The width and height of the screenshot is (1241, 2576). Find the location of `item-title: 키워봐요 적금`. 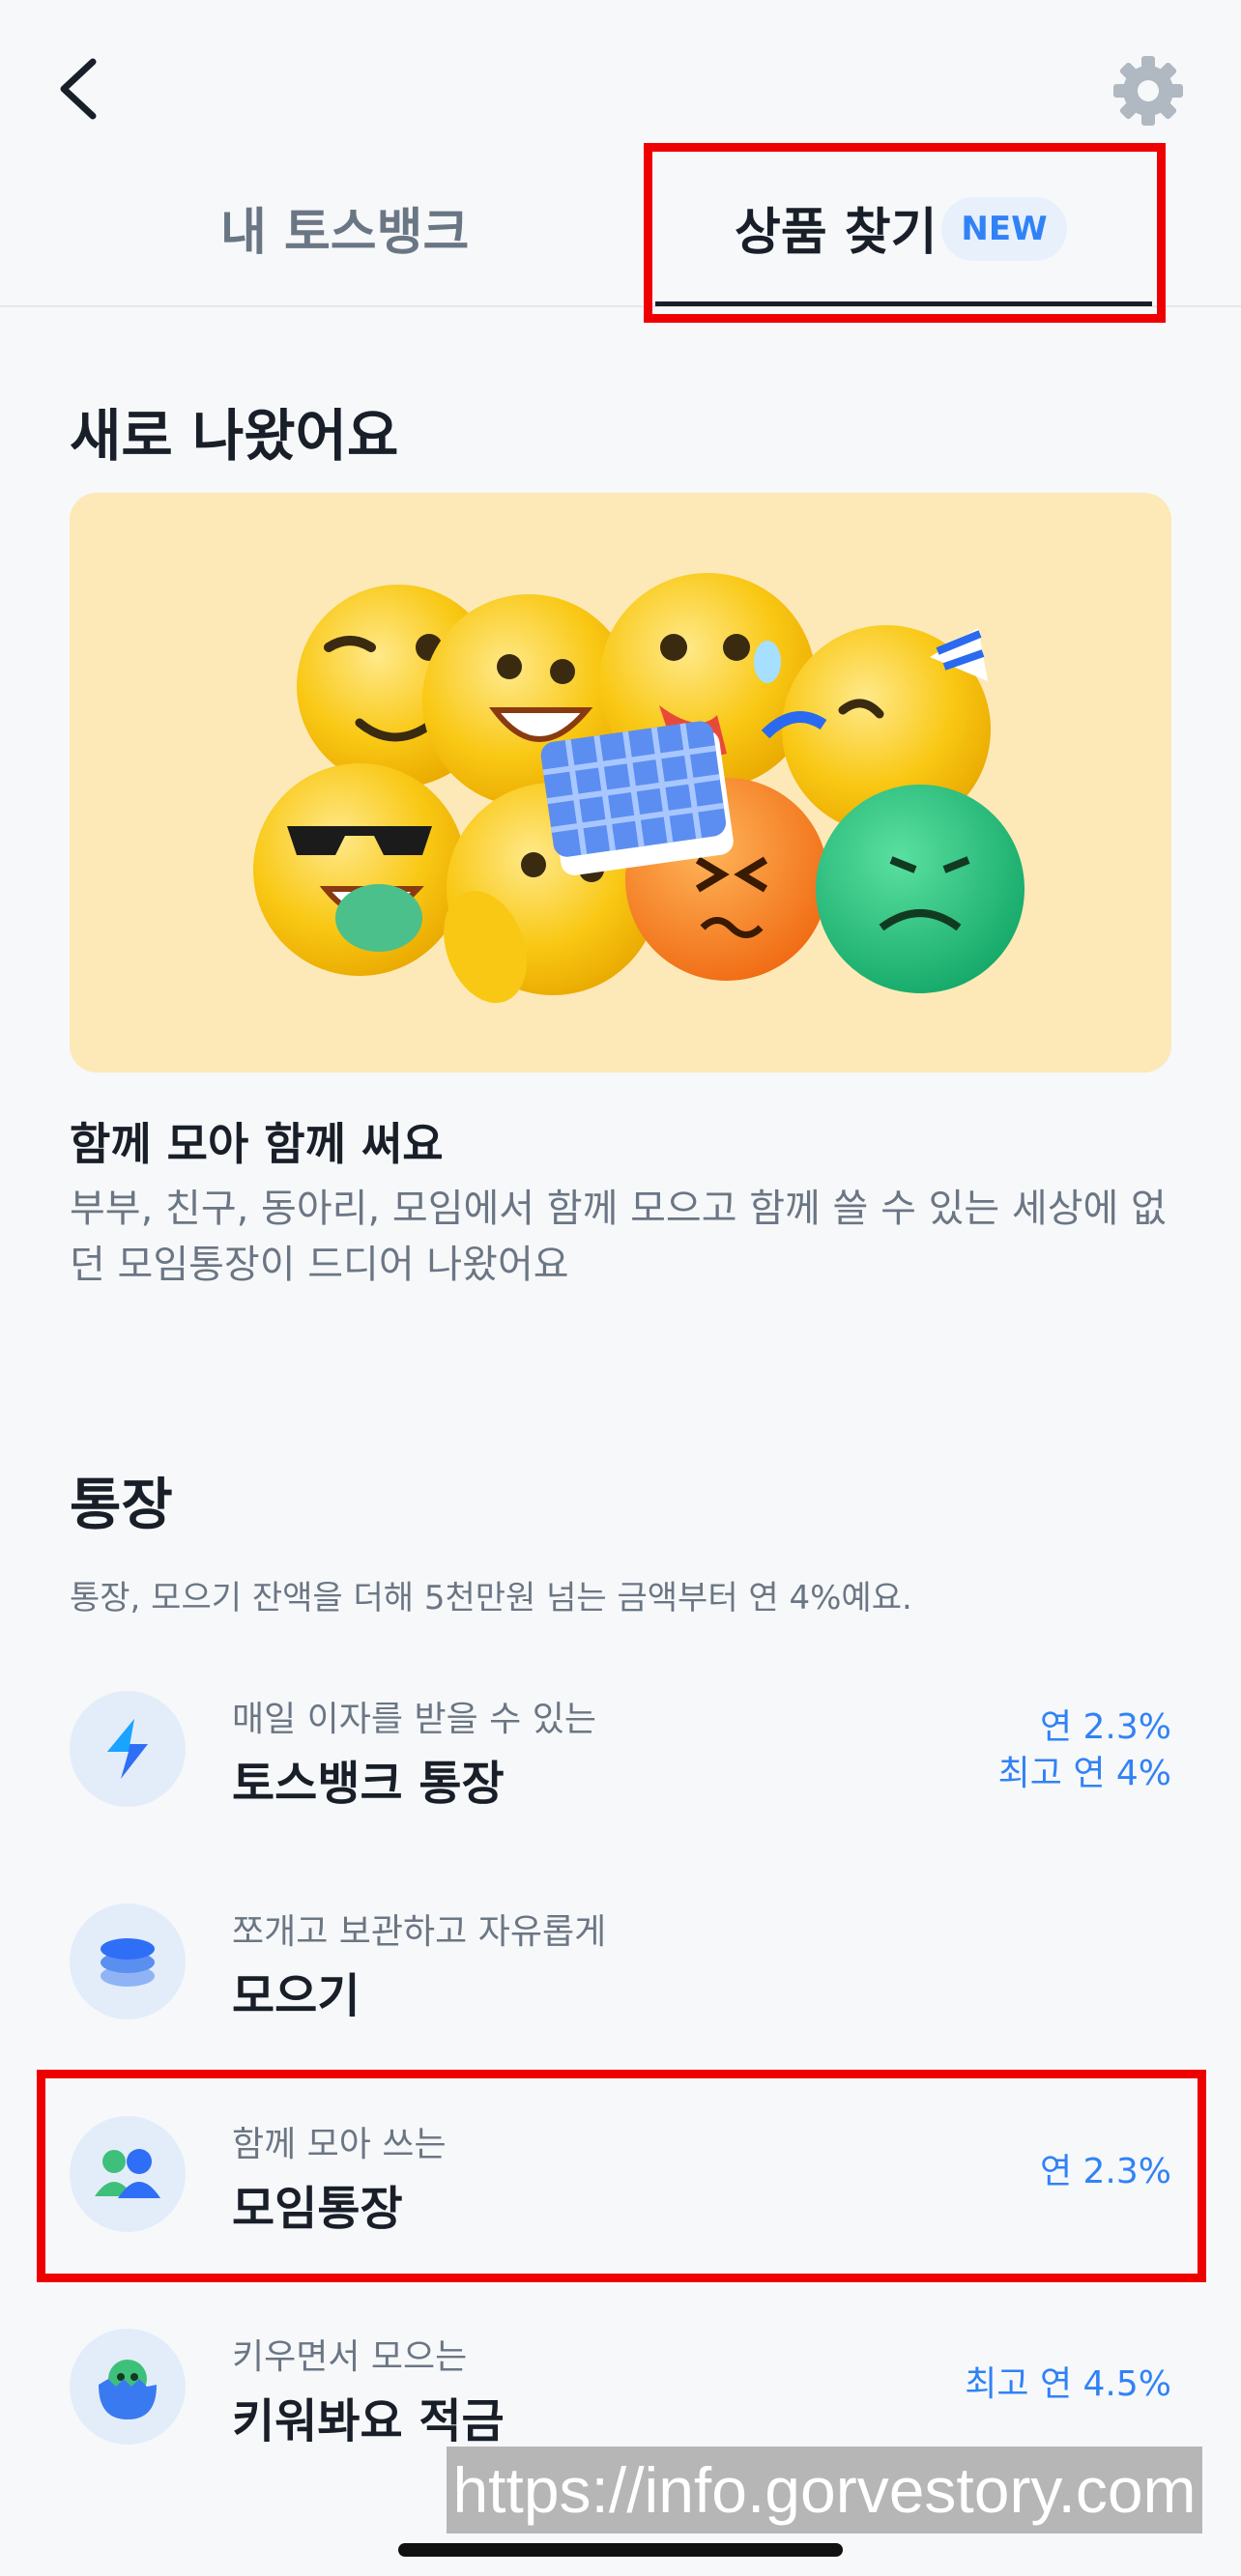

item-title: 키워봐요 적금 is located at coordinates (368, 2421).